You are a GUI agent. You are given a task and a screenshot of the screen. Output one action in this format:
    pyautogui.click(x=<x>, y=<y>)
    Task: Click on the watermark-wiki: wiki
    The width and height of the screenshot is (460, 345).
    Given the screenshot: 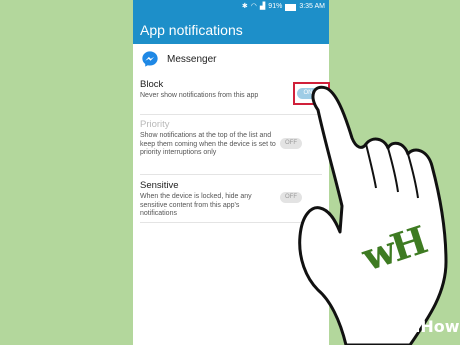 What is the action you would take?
    pyautogui.click(x=402, y=326)
    